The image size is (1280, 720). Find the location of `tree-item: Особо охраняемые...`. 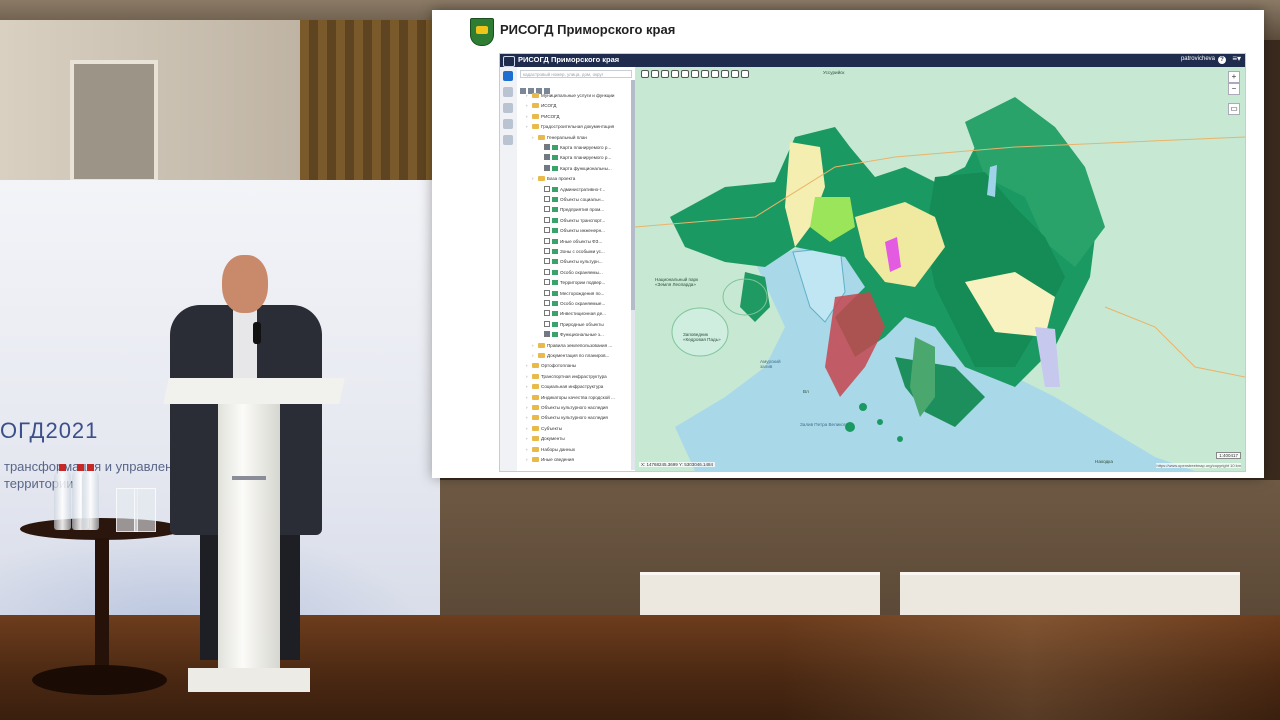

tree-item: Особо охраняемые... is located at coordinates (571, 303).